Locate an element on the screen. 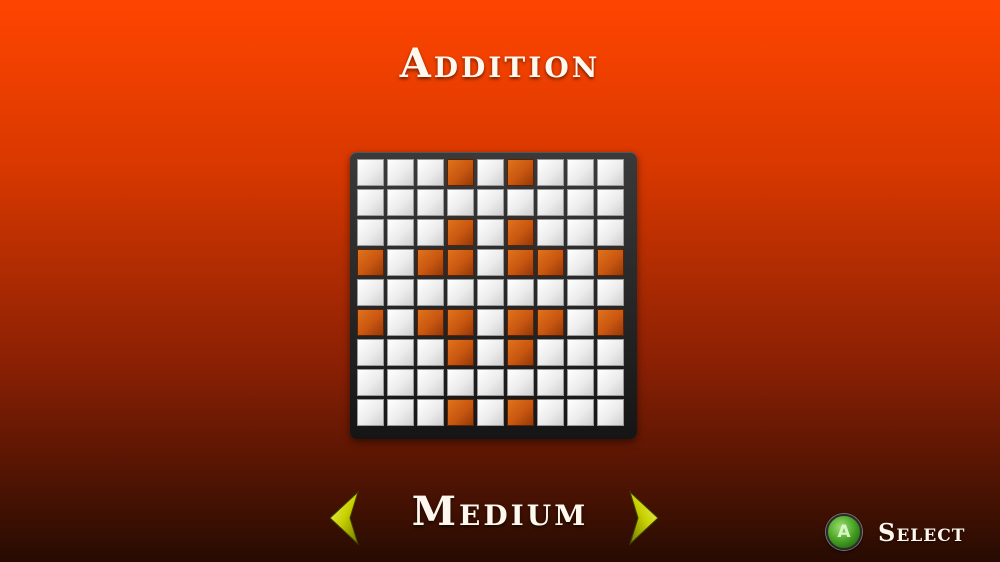 The image size is (1000, 562). puzzle-preview-board is located at coordinates (493, 295).